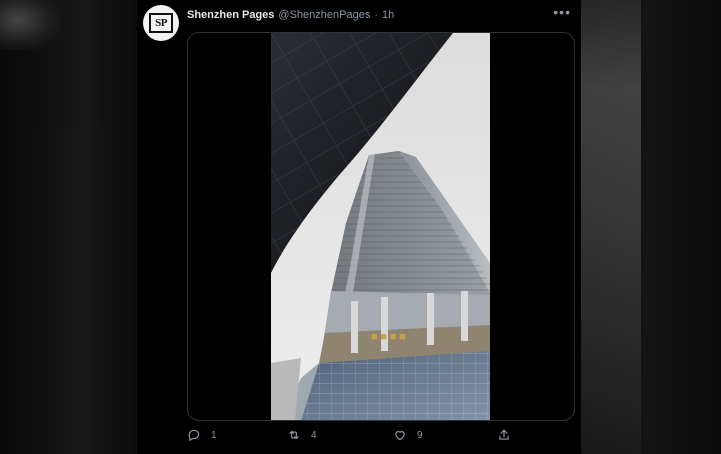  I want to click on retweet-button: 4, so click(302, 435).